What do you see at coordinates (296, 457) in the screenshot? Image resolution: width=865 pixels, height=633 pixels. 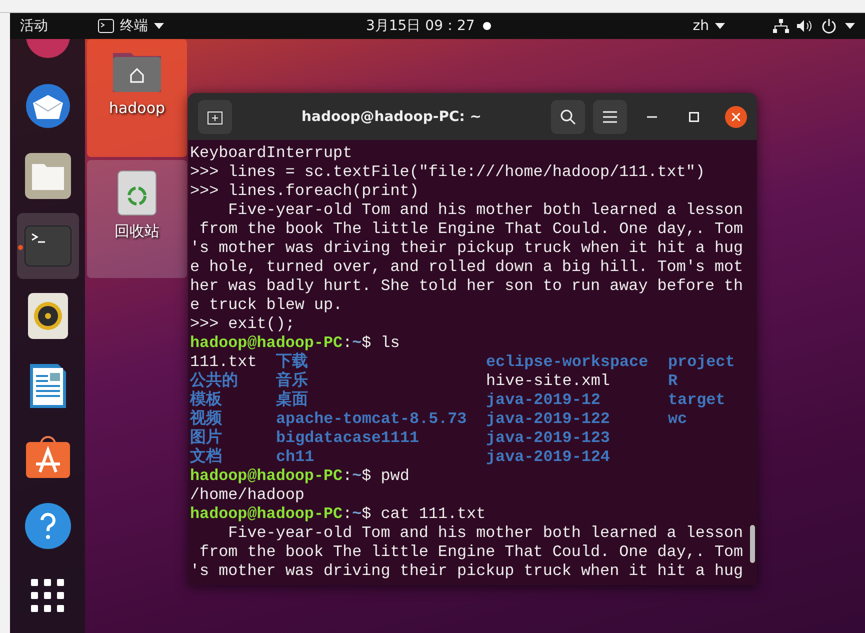 I see `listing-entry: ch11` at bounding box center [296, 457].